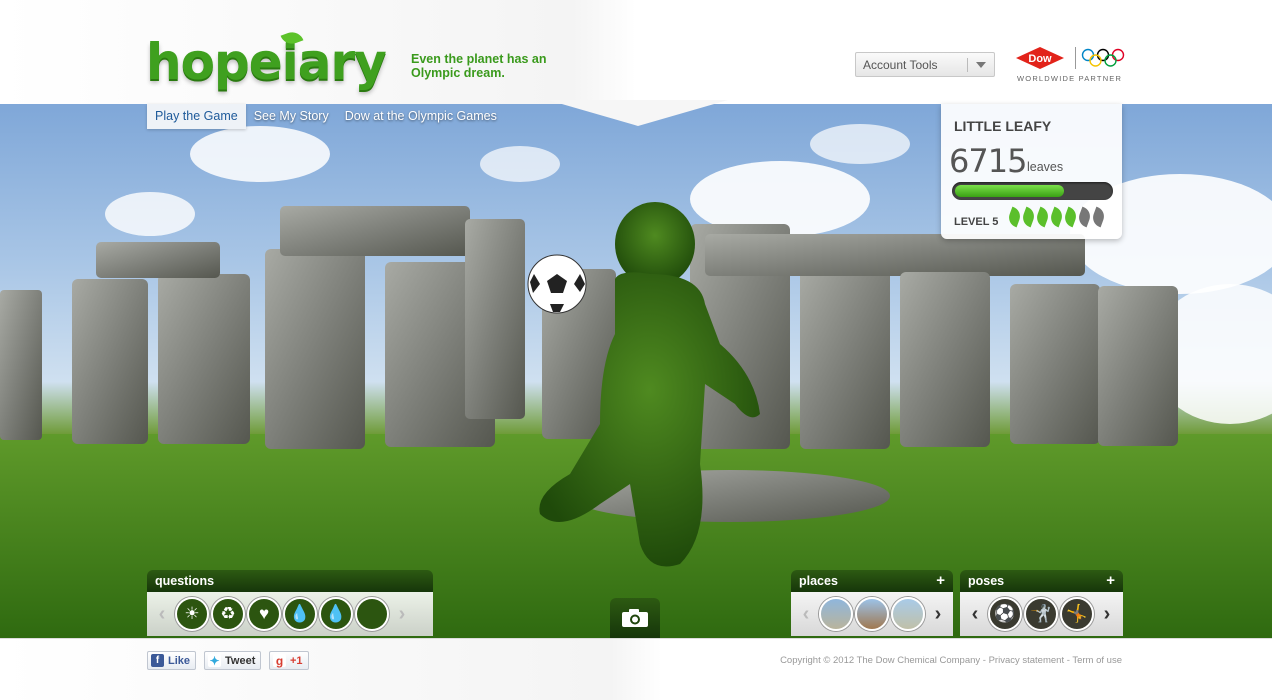  What do you see at coordinates (264, 614) in the screenshot?
I see `heart-icon: ♥` at bounding box center [264, 614].